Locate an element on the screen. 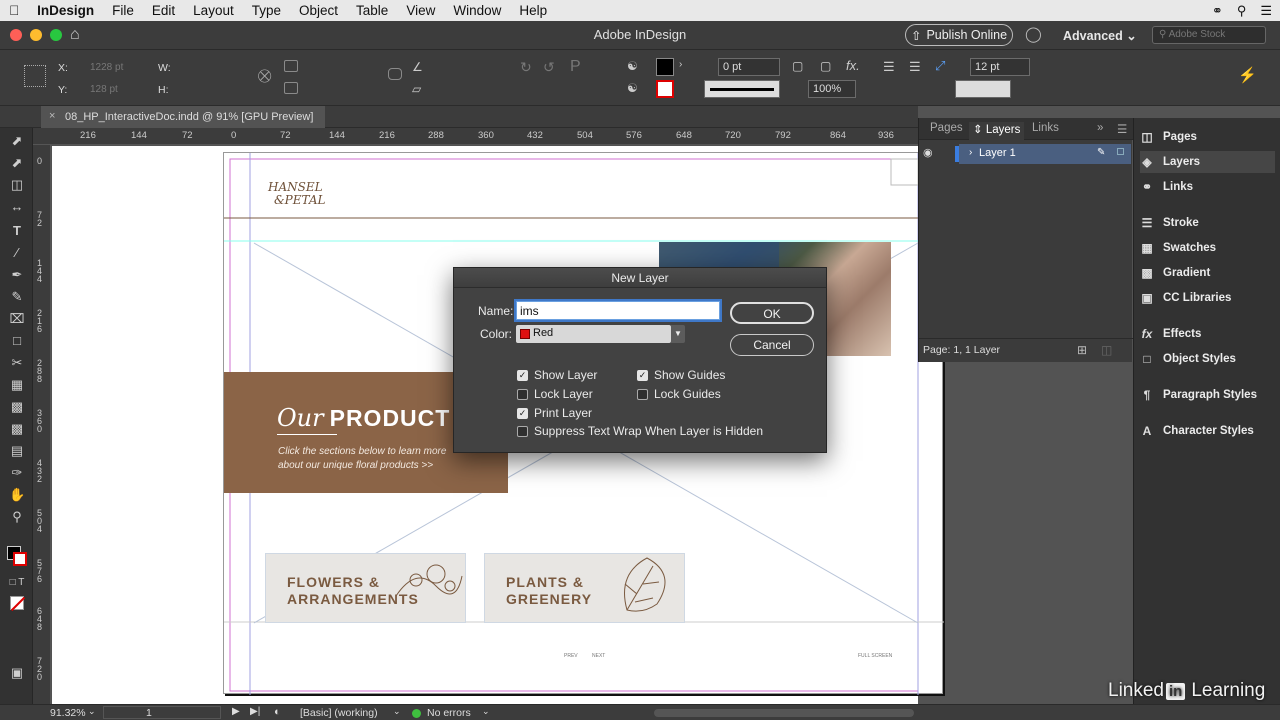  menu-table: Table is located at coordinates (372, 10).